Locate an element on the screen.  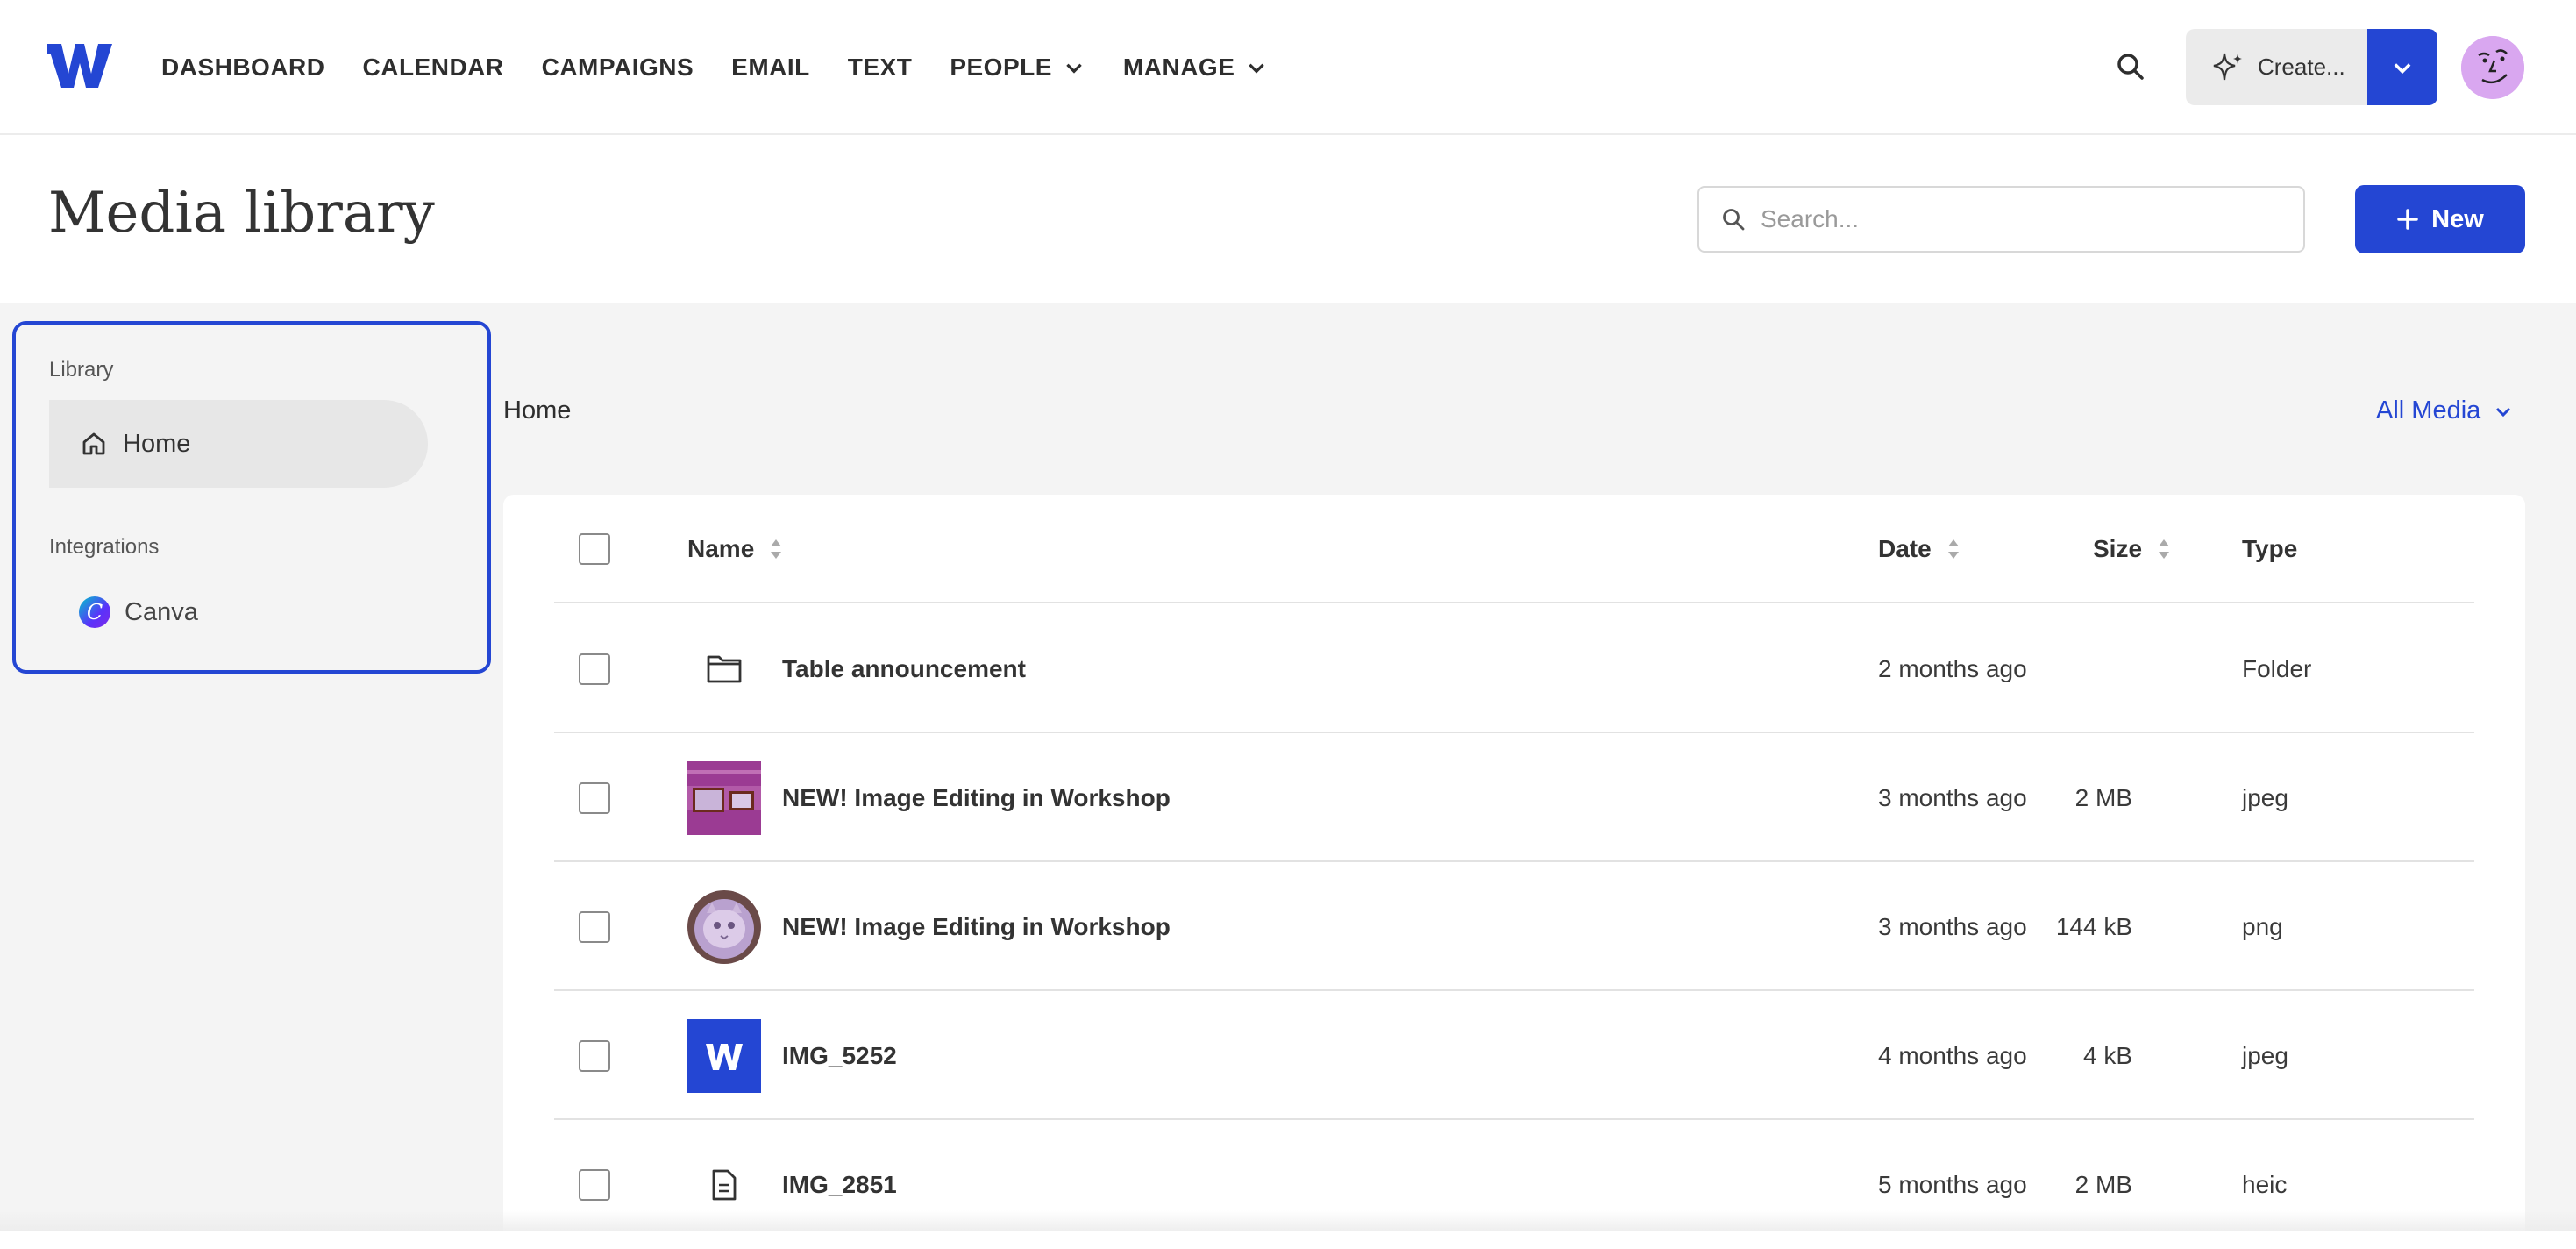
column-type-label: Type is located at coordinates (2270, 548).